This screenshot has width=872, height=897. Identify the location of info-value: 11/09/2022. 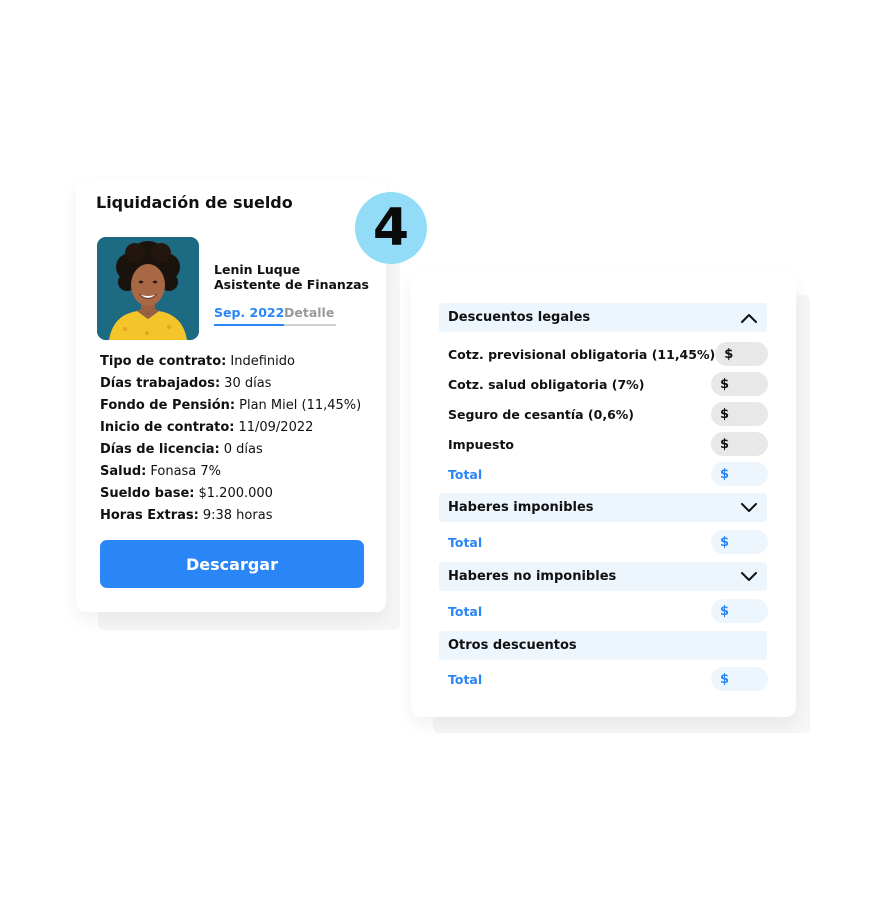
(276, 427).